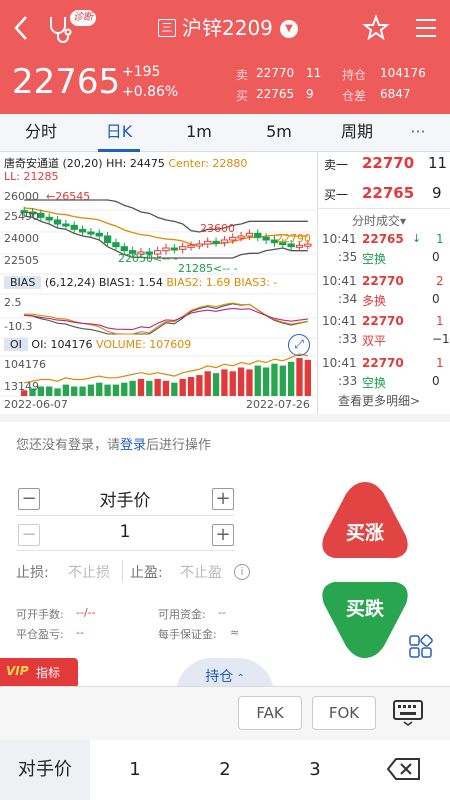 The image size is (450, 800). Describe the element at coordinates (357, 133) in the screenshot. I see `tab-period: 周期` at that location.